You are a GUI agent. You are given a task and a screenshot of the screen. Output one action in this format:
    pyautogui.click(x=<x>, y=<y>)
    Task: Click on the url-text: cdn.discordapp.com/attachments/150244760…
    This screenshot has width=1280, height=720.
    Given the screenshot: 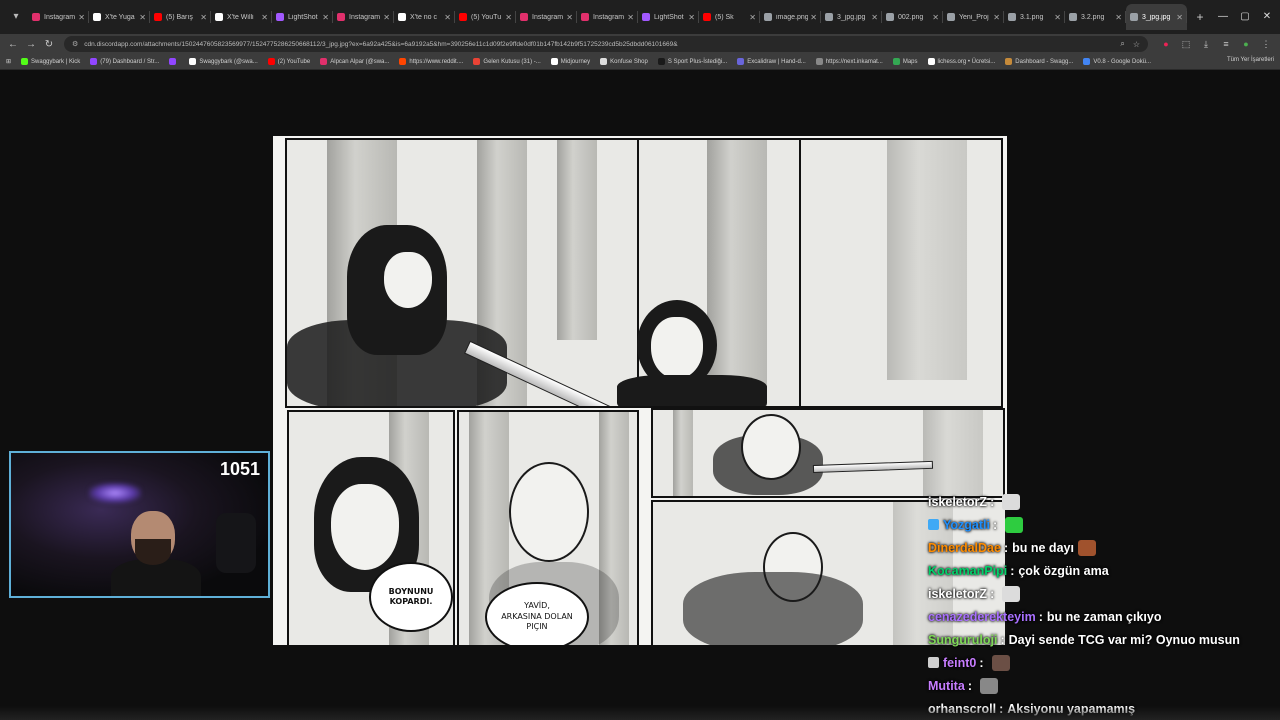 What is the action you would take?
    pyautogui.click(x=598, y=44)
    